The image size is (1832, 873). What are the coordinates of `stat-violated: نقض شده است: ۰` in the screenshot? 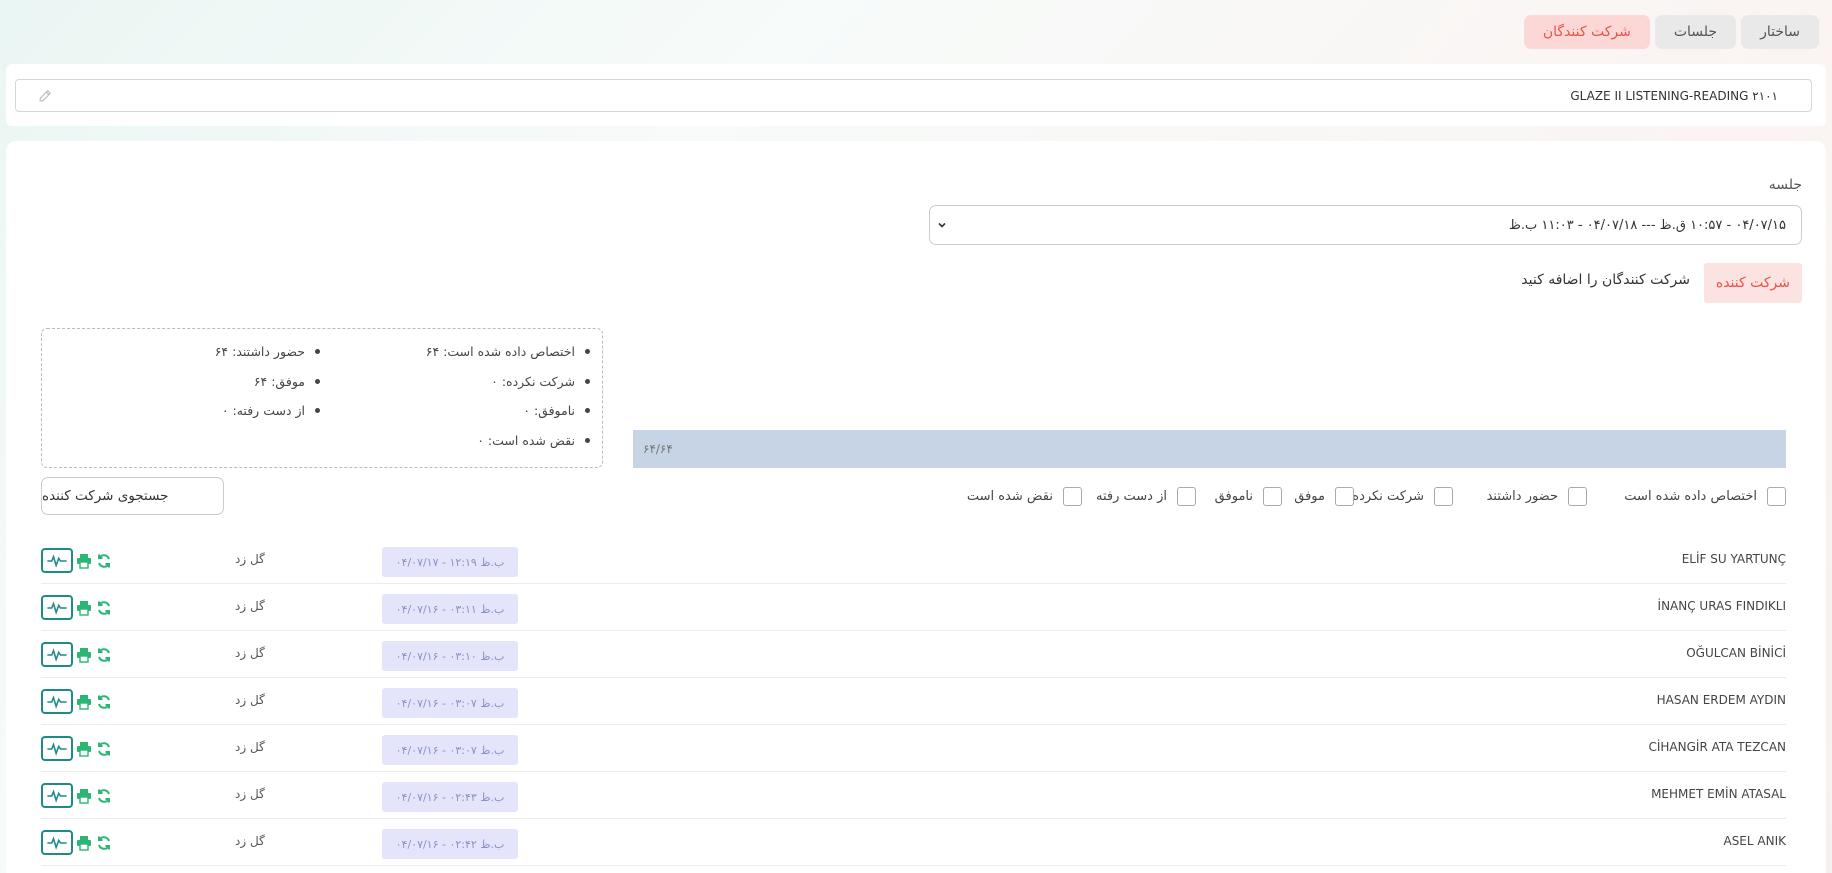 It's located at (533, 440).